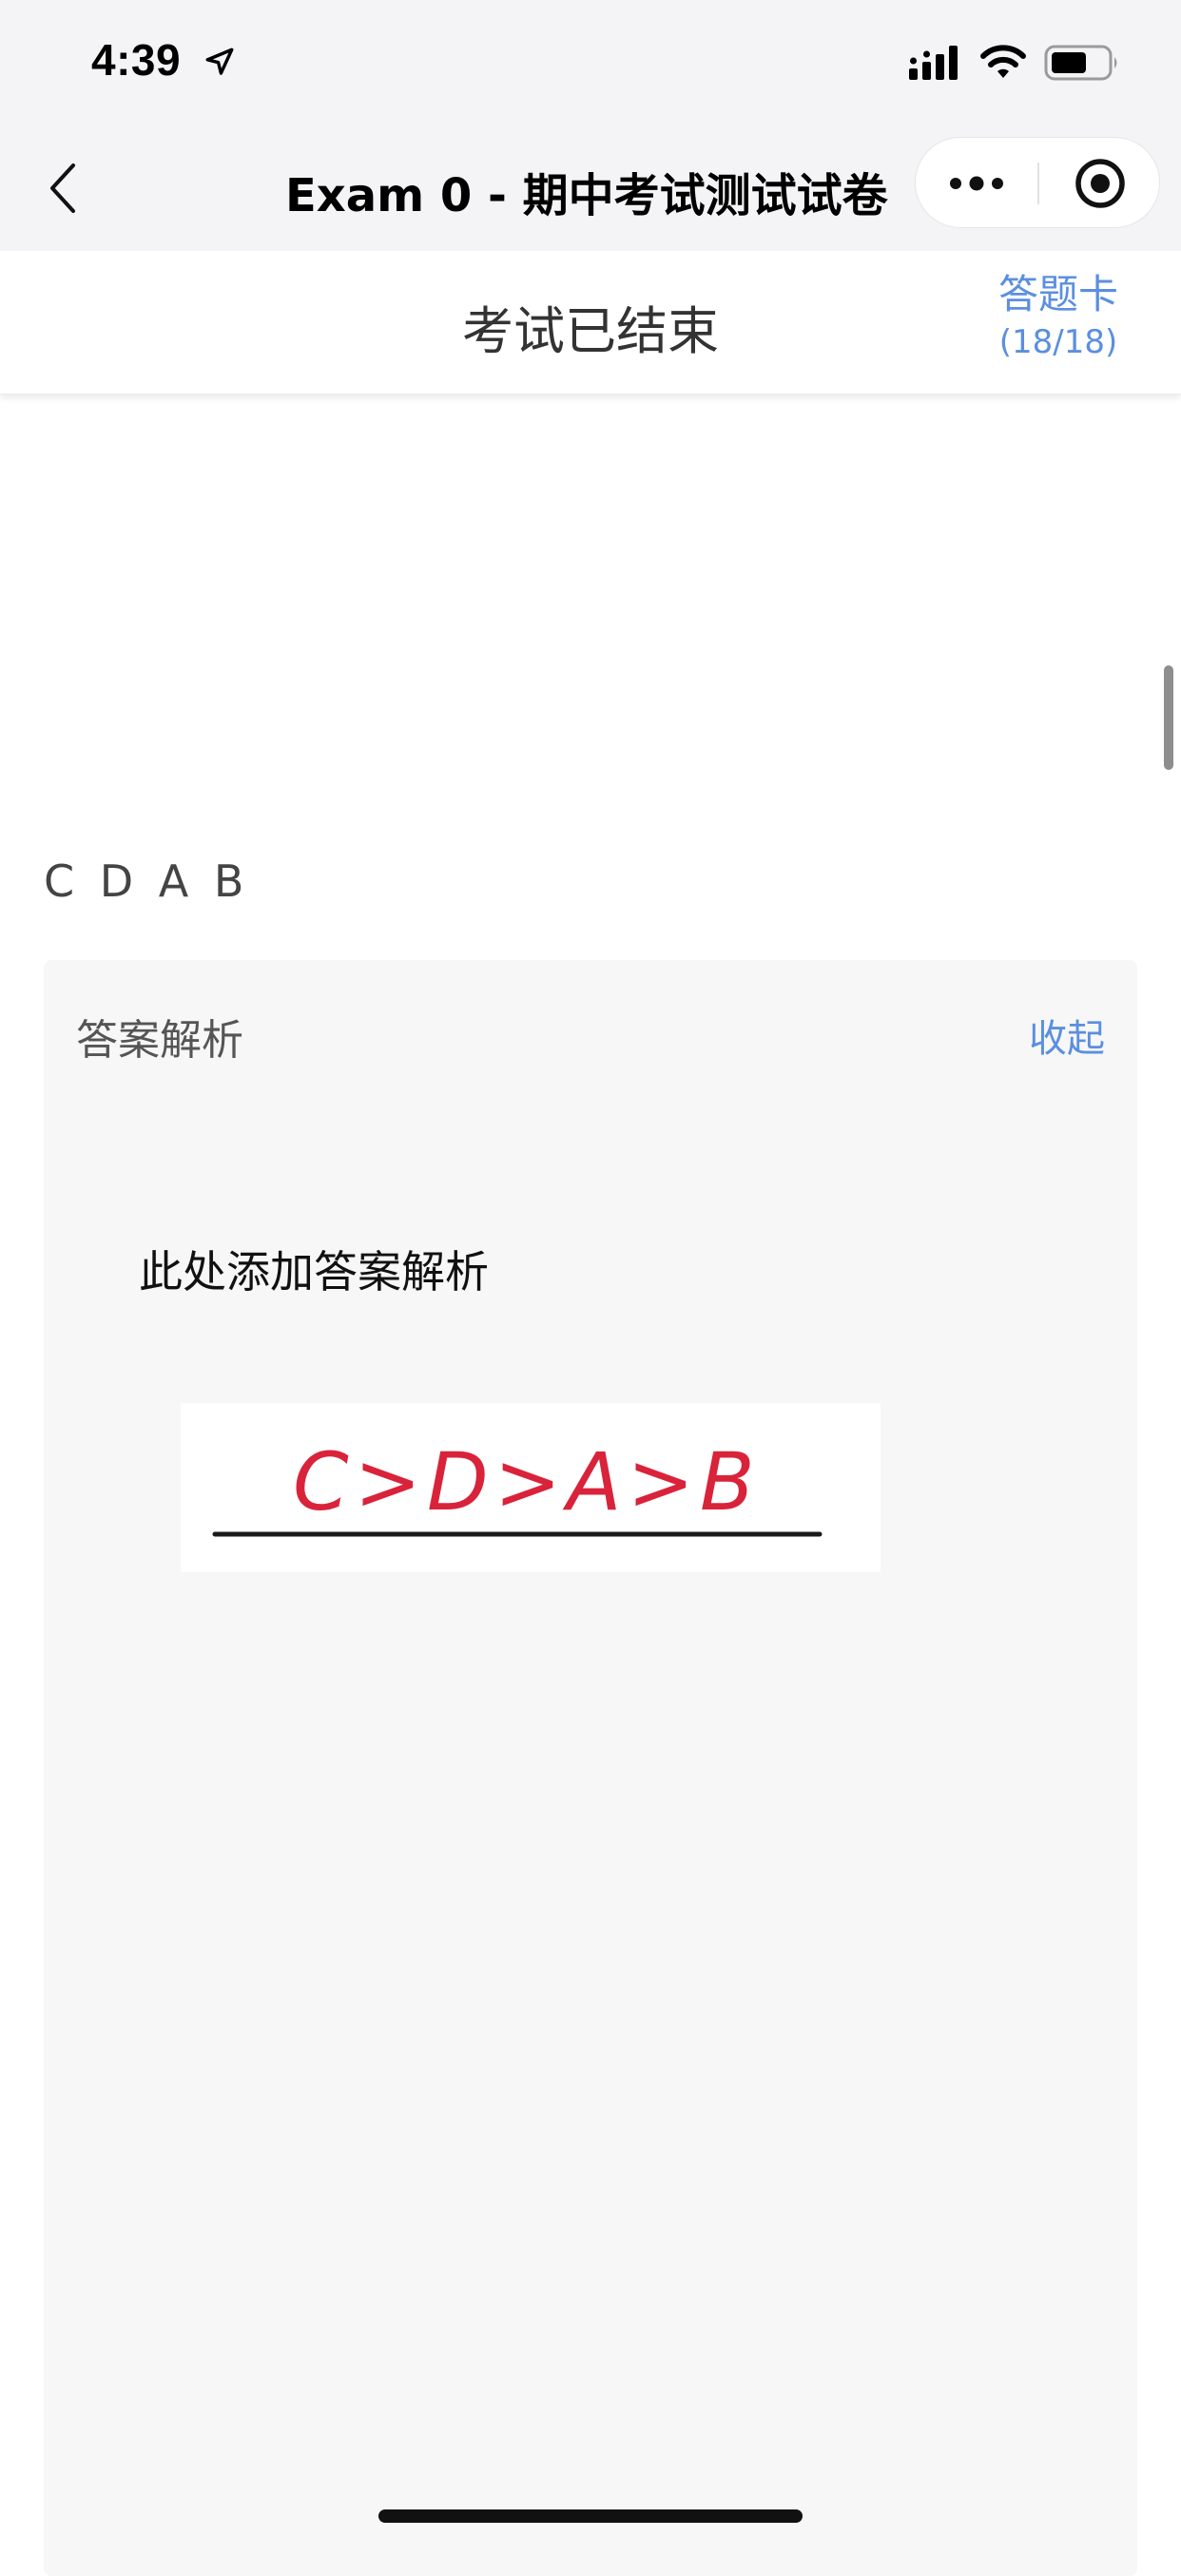 The image size is (1181, 2576). Describe the element at coordinates (1080, 63) in the screenshot. I see `battery-icon` at that location.